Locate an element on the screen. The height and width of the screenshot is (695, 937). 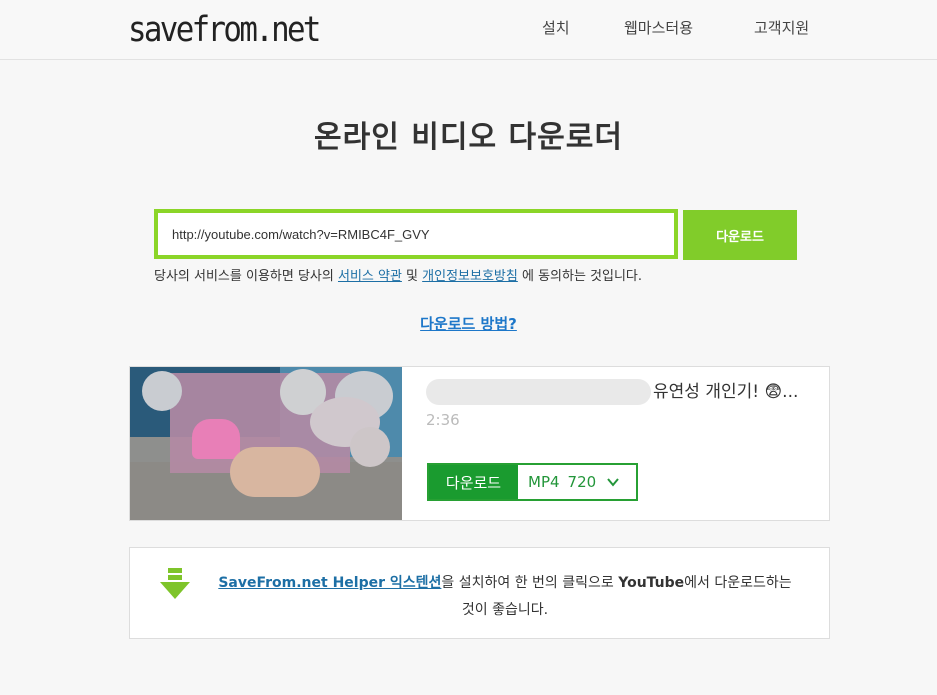
download-button: 다운로드 is located at coordinates (740, 235).